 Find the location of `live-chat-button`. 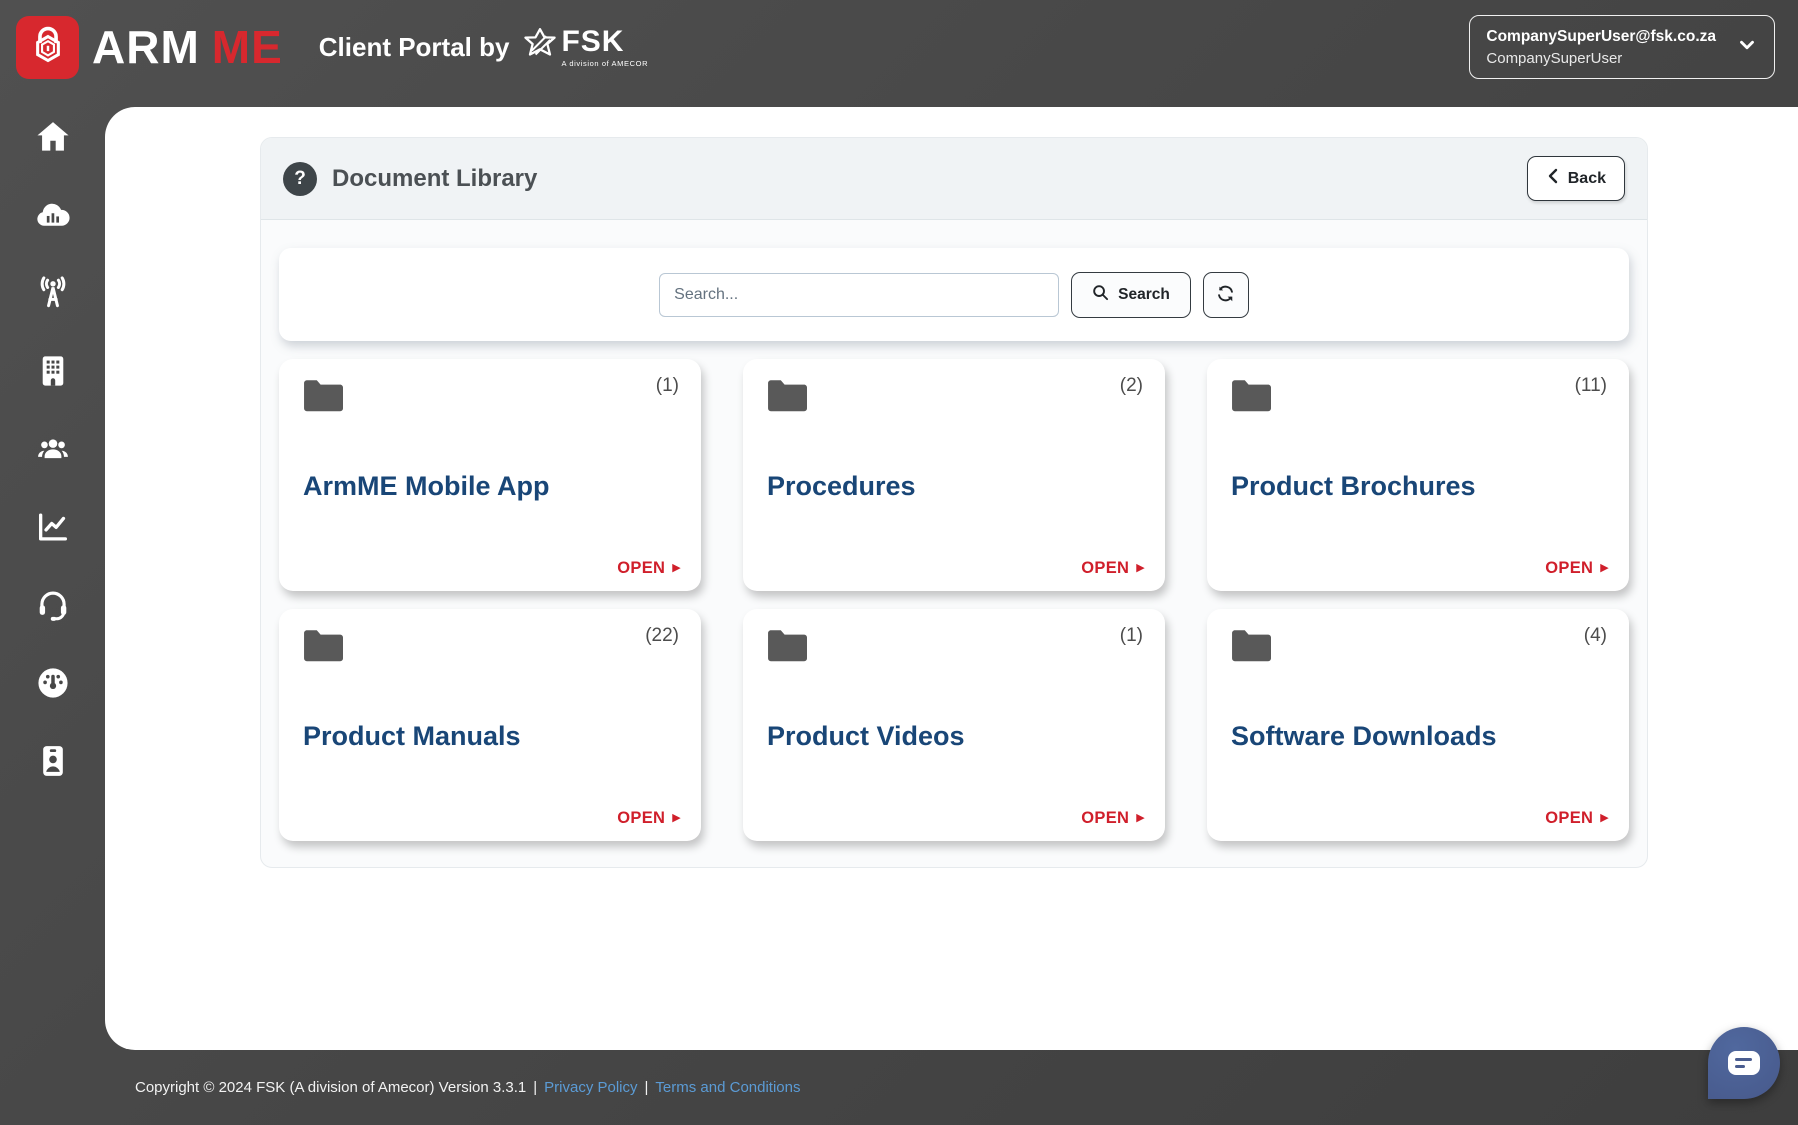

live-chat-button is located at coordinates (1744, 1063).